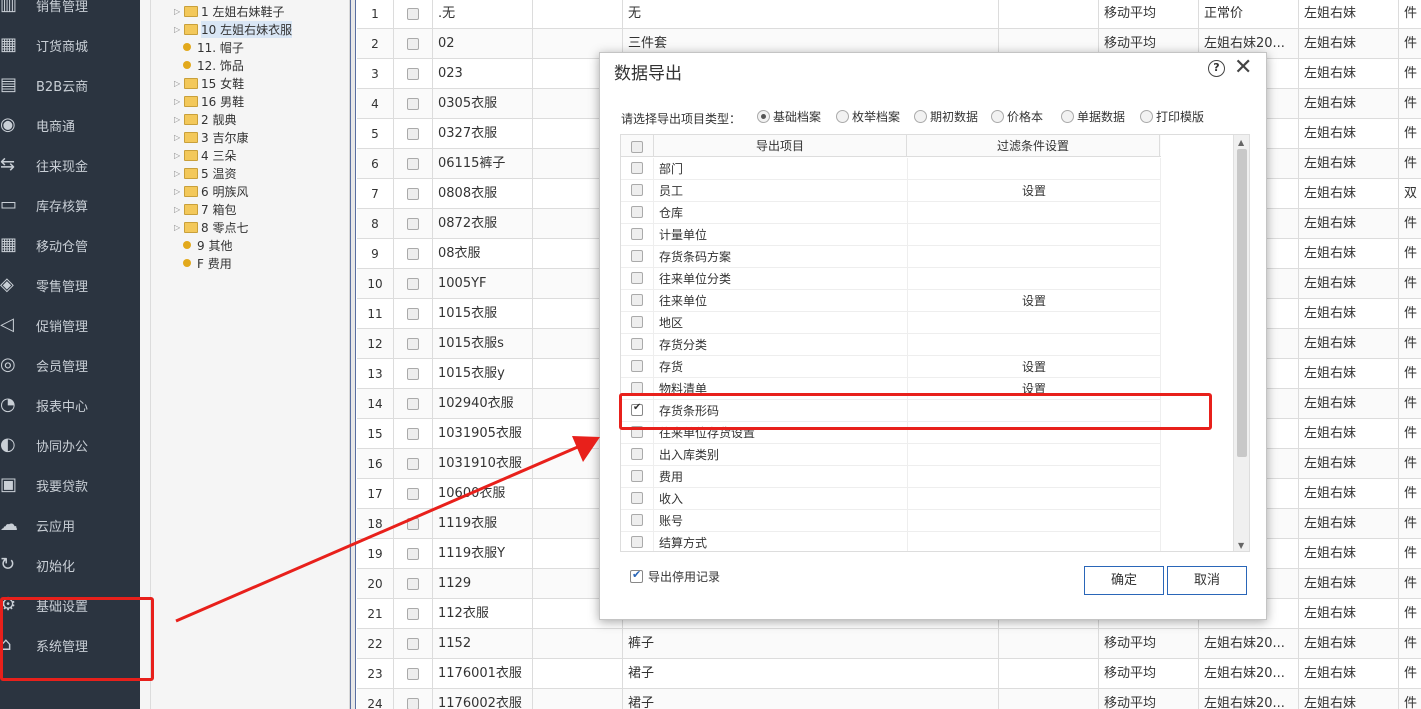 The image size is (1421, 709). What do you see at coordinates (891, 279) in the screenshot?
I see `export-item-row: 往来单位分类` at bounding box center [891, 279].